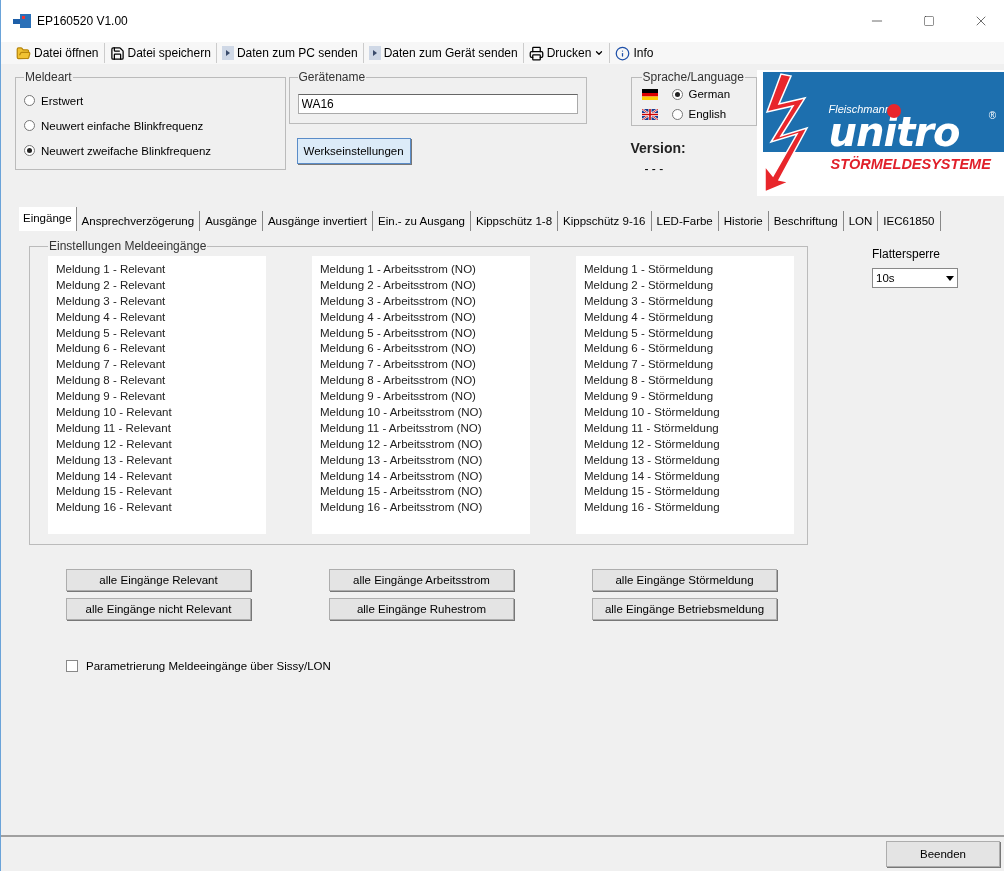 This screenshot has height=871, width=1004. I want to click on window-title: EP160520 V1.00, so click(83, 21).